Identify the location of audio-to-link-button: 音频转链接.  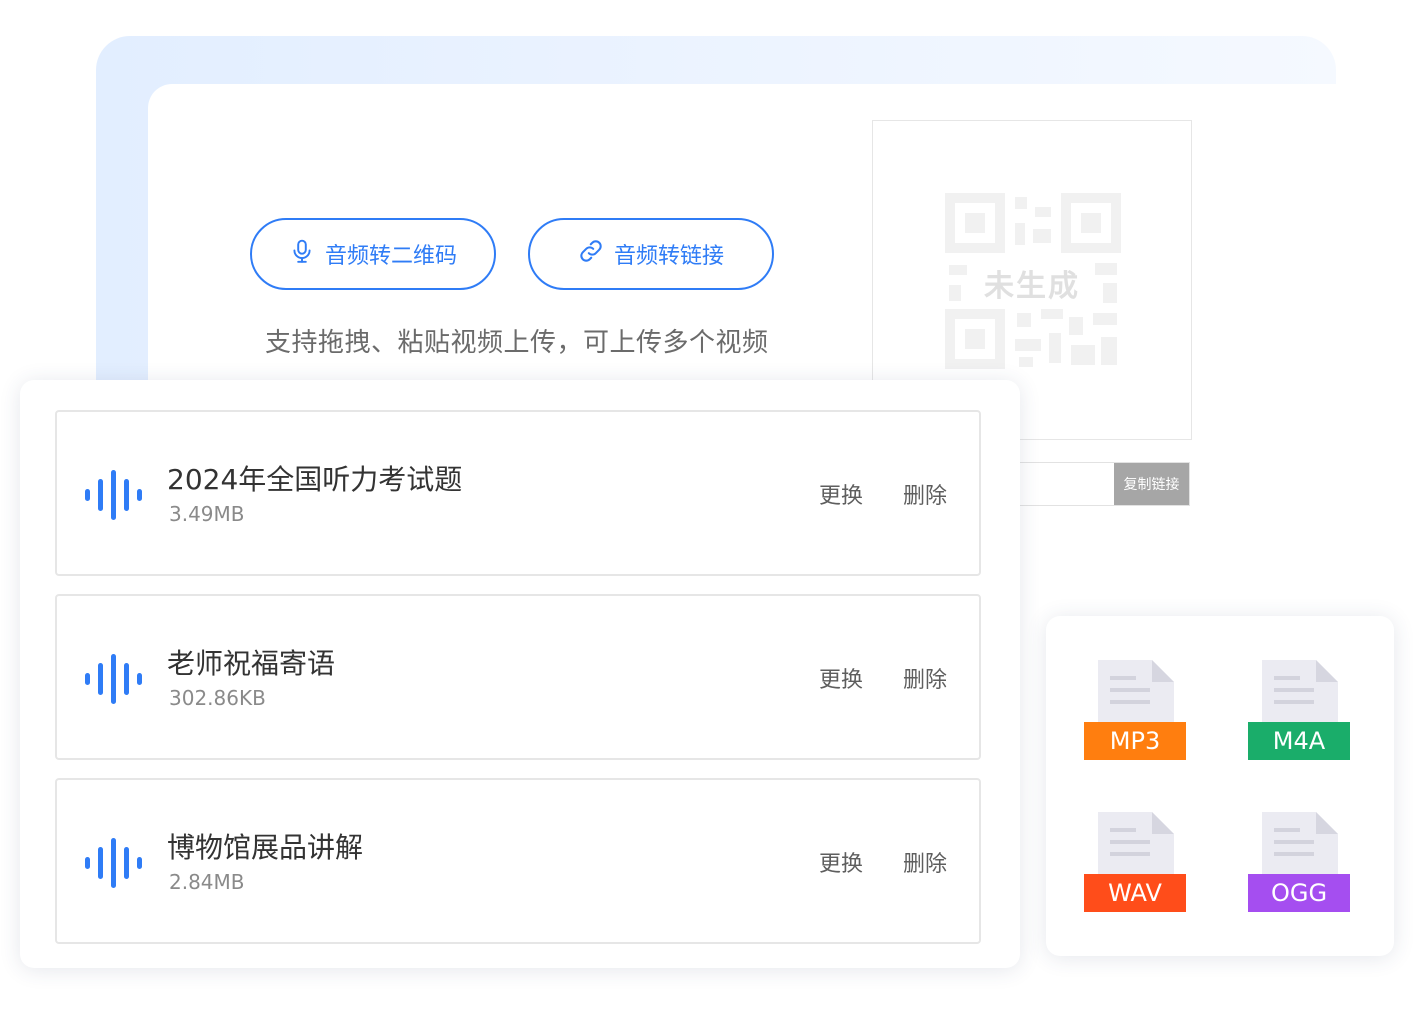
(651, 254).